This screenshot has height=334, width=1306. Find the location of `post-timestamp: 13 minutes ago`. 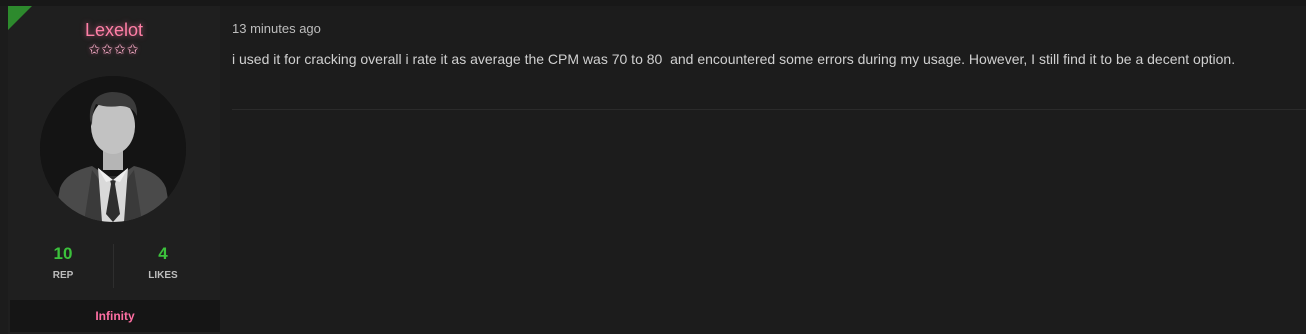

post-timestamp: 13 minutes ago is located at coordinates (276, 28).